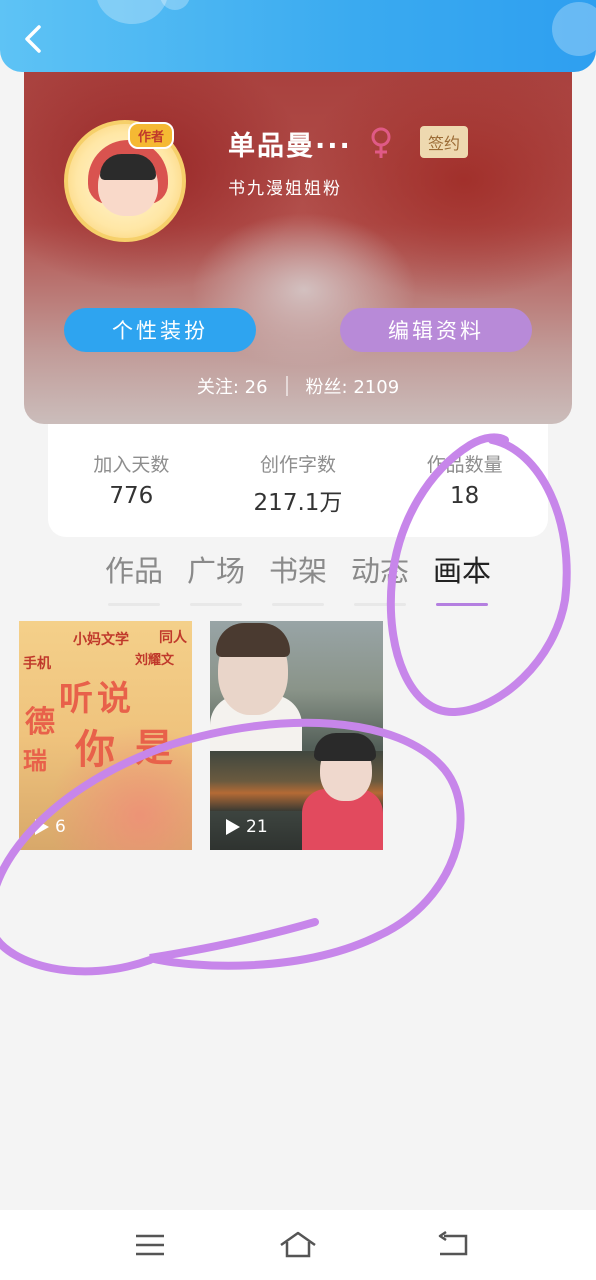  What do you see at coordinates (216, 577) in the screenshot?
I see `tab-square: 广场` at bounding box center [216, 577].